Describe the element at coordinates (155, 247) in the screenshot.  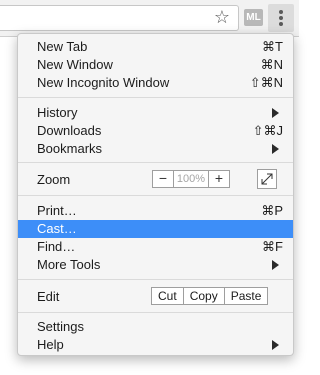
I see `menu-item-find: Find… ⌘F` at that location.